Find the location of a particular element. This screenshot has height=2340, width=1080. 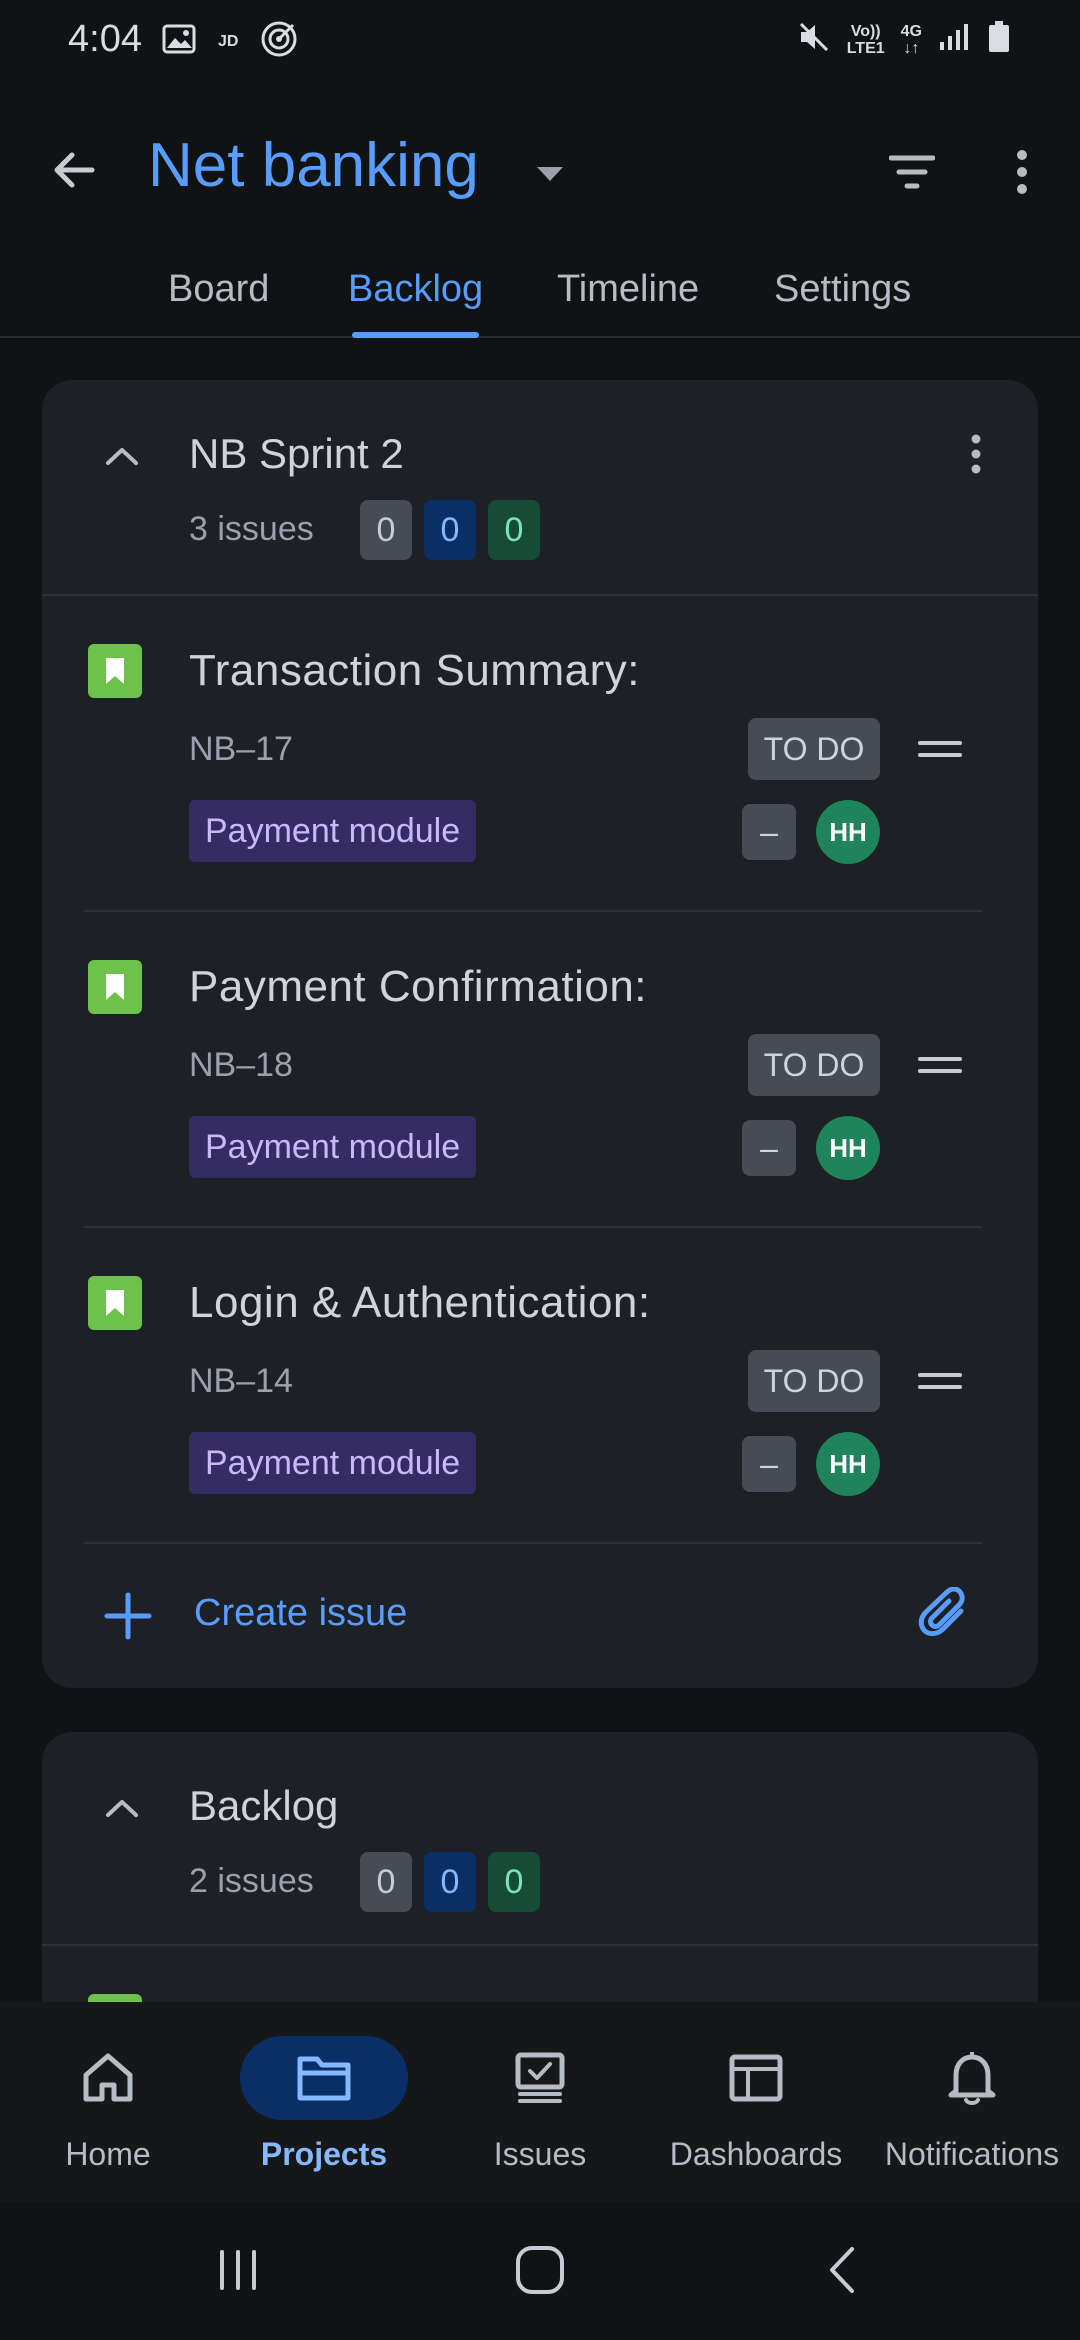

volte-indicator: Vo)) LTE1 is located at coordinates (865, 39).